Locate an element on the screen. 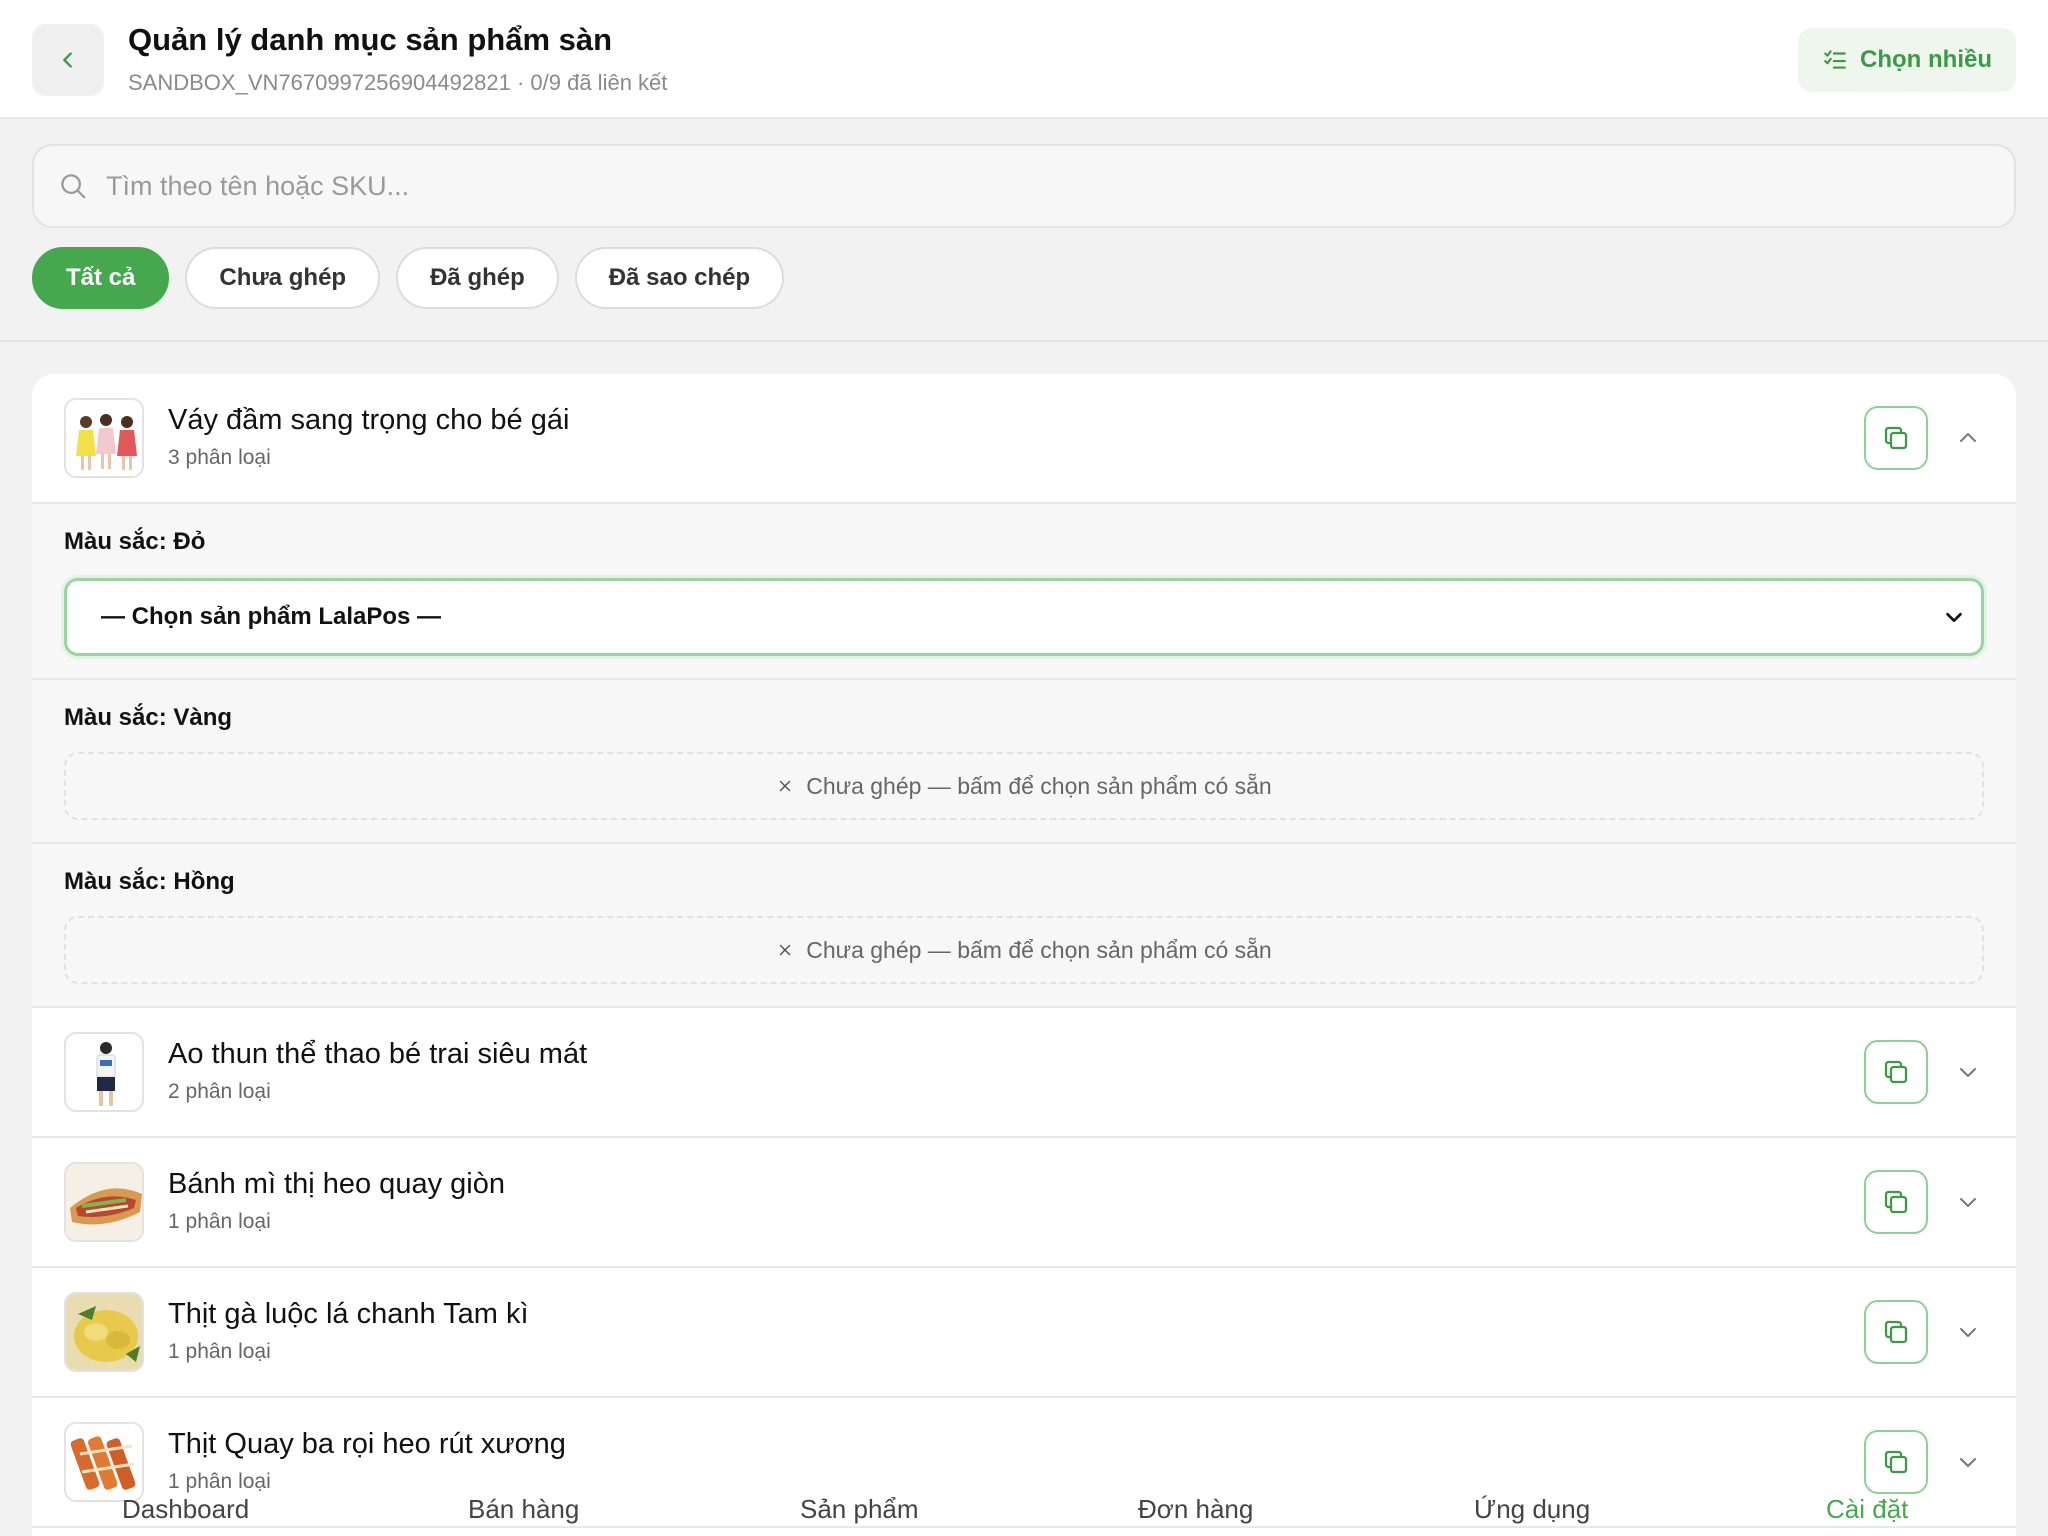 The width and height of the screenshot is (2048, 1536). filter-all: Tất cả is located at coordinates (101, 278).